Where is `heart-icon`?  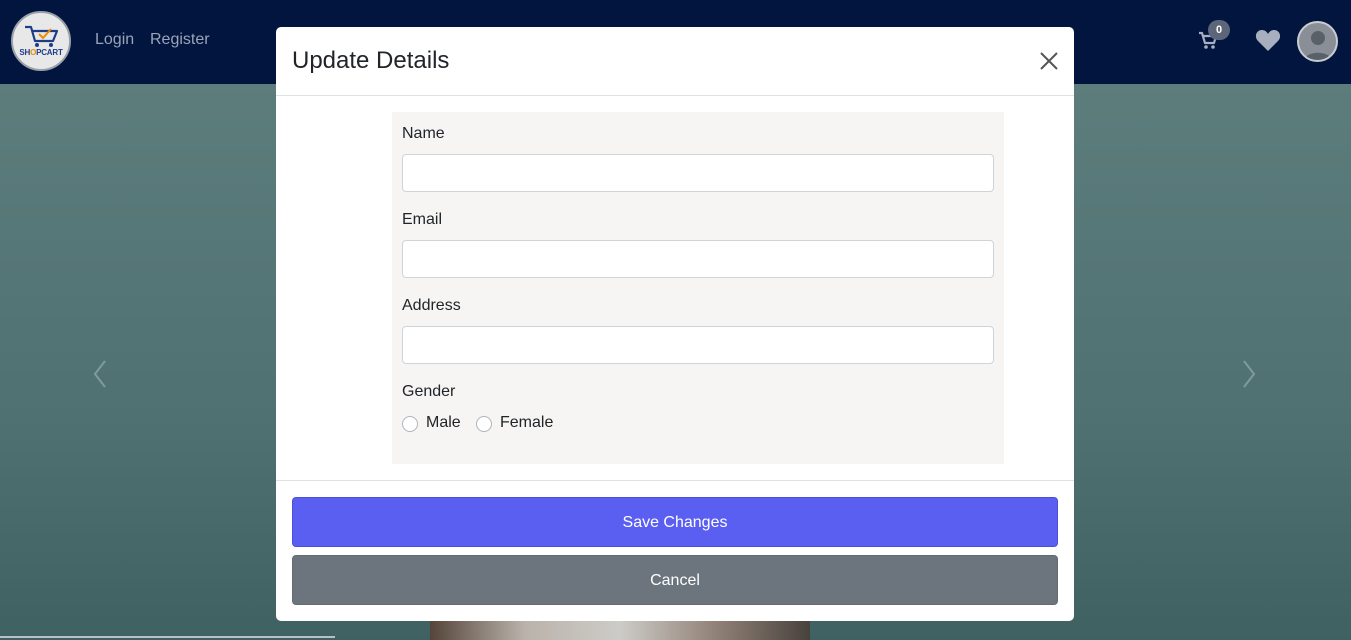 heart-icon is located at coordinates (1268, 43).